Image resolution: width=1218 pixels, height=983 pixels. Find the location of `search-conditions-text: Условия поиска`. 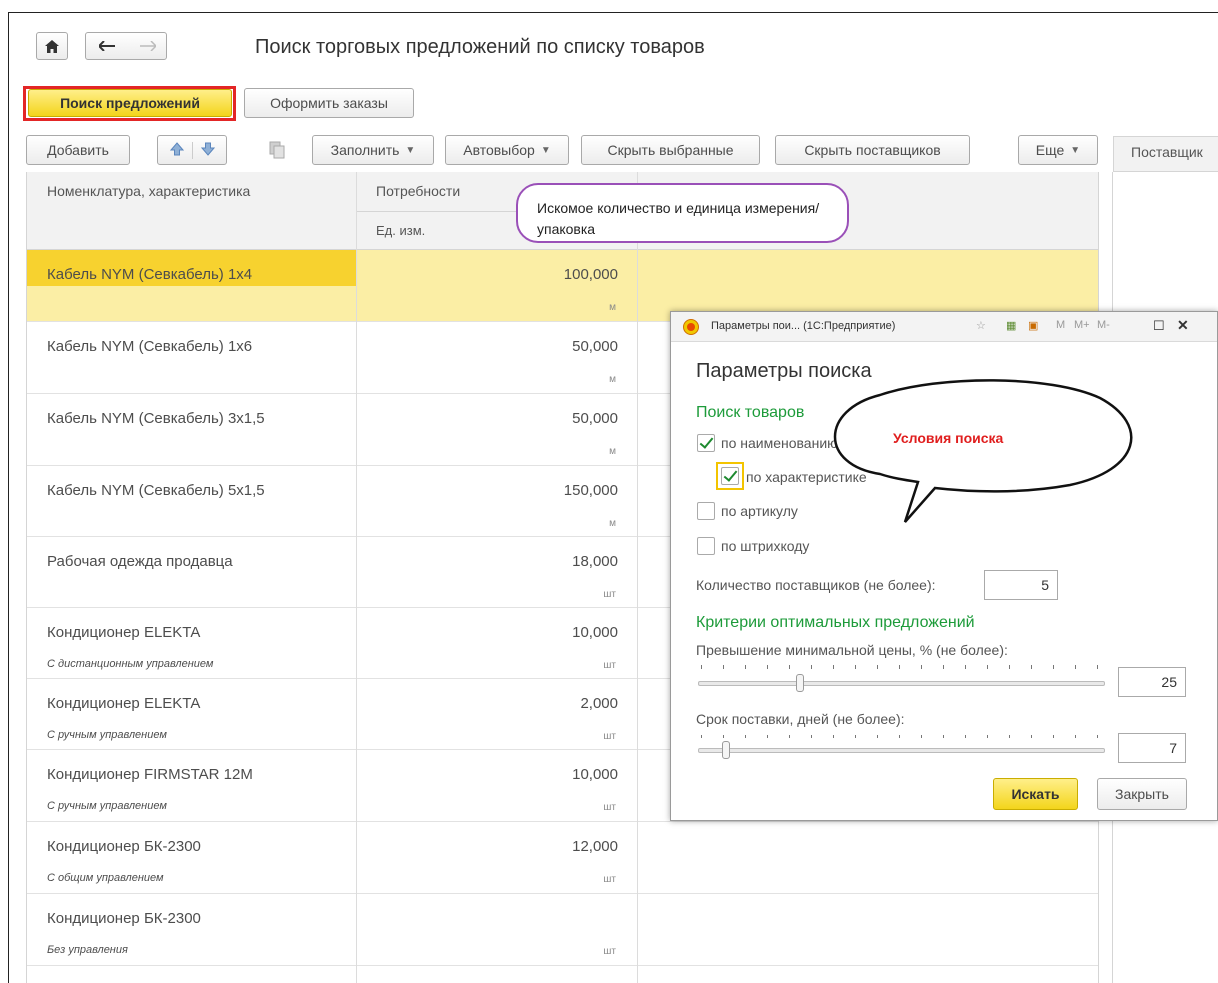

search-conditions-text: Условия поиска is located at coordinates (948, 438).